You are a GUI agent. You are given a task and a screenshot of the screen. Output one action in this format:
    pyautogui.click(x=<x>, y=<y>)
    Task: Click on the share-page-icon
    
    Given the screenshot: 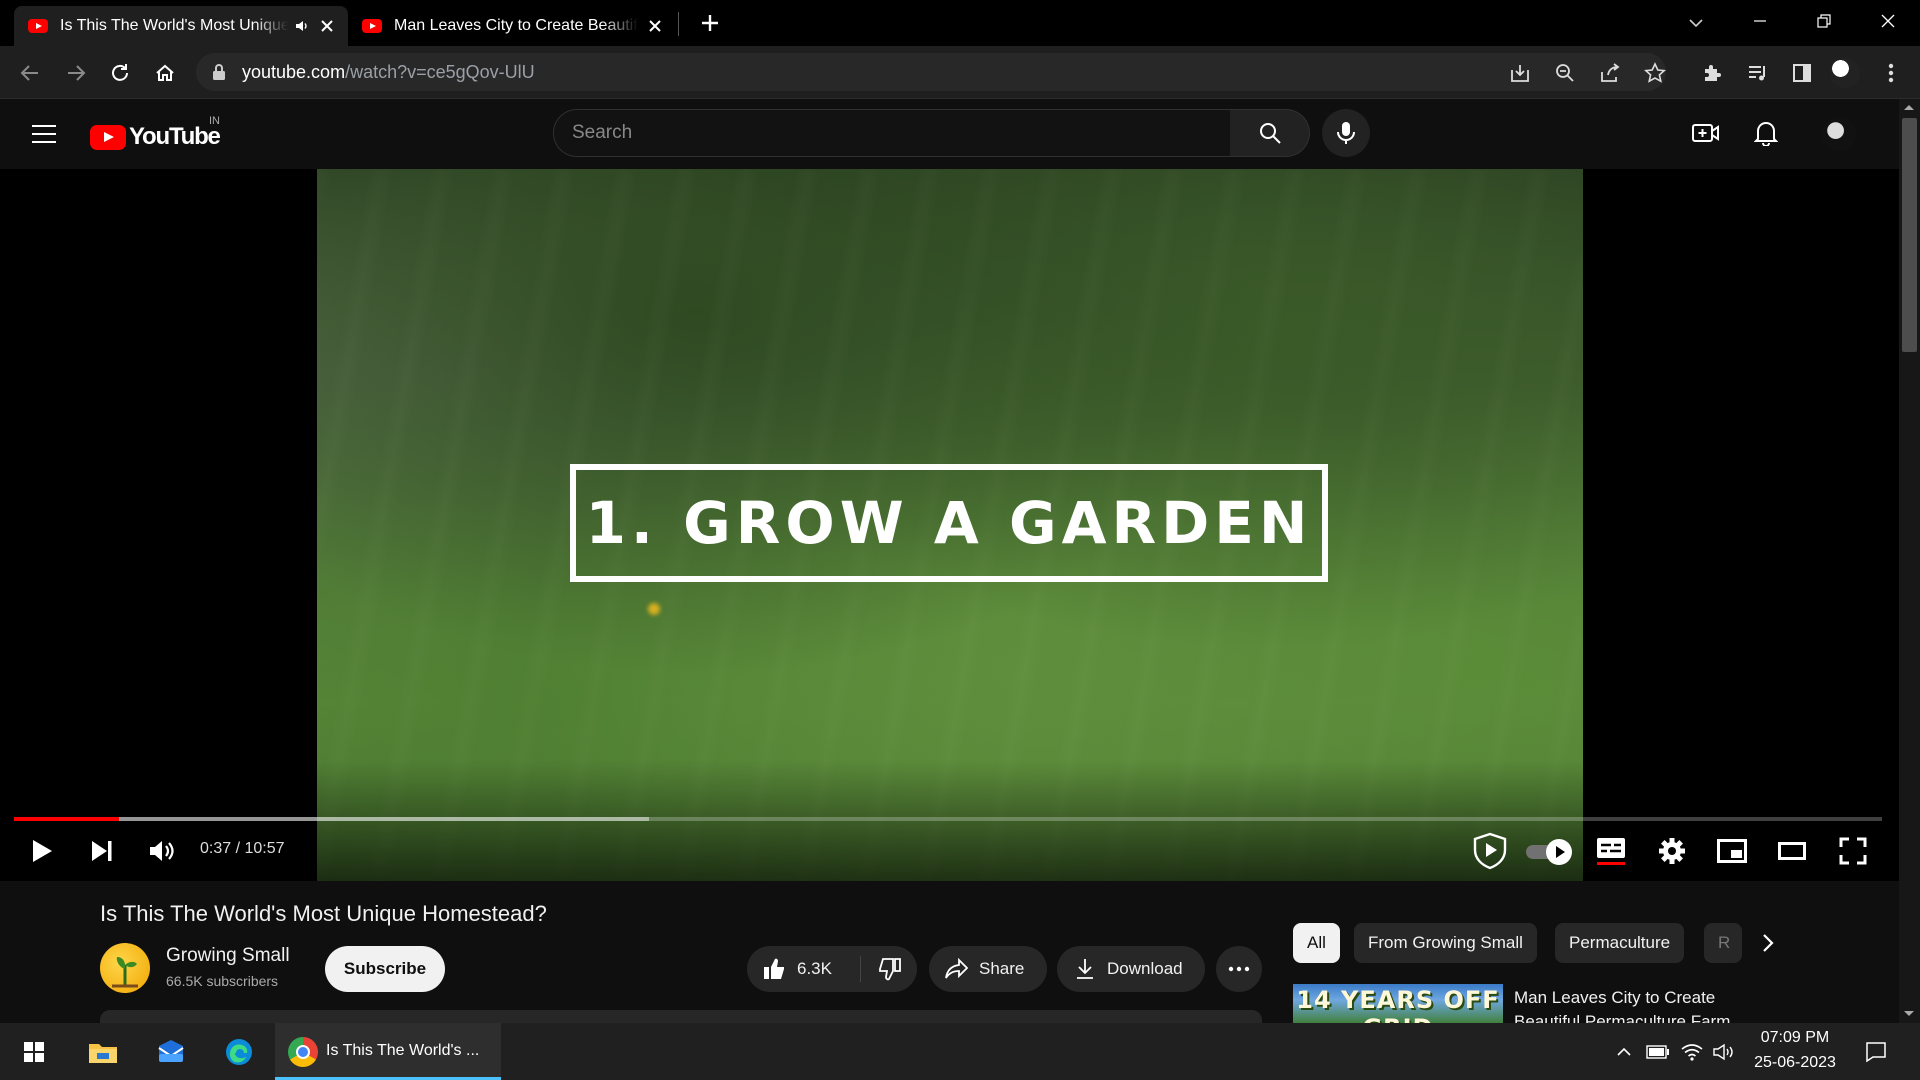 What is the action you would take?
    pyautogui.click(x=1610, y=73)
    